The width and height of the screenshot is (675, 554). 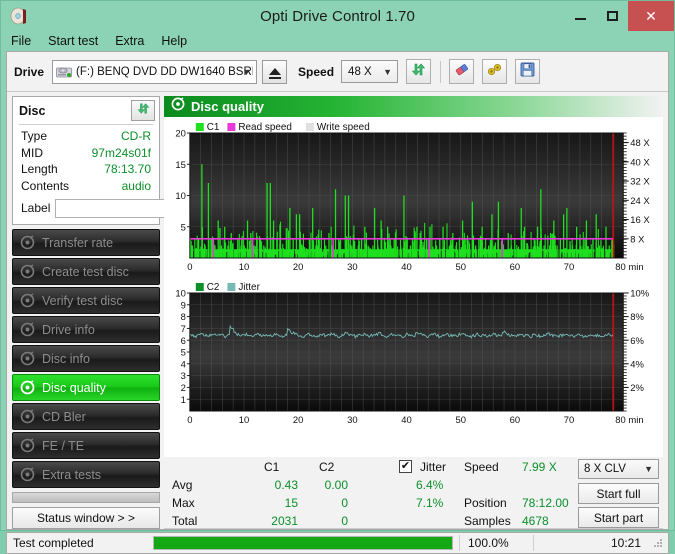 I want to click on stats-total-c2: 0, so click(x=344, y=521).